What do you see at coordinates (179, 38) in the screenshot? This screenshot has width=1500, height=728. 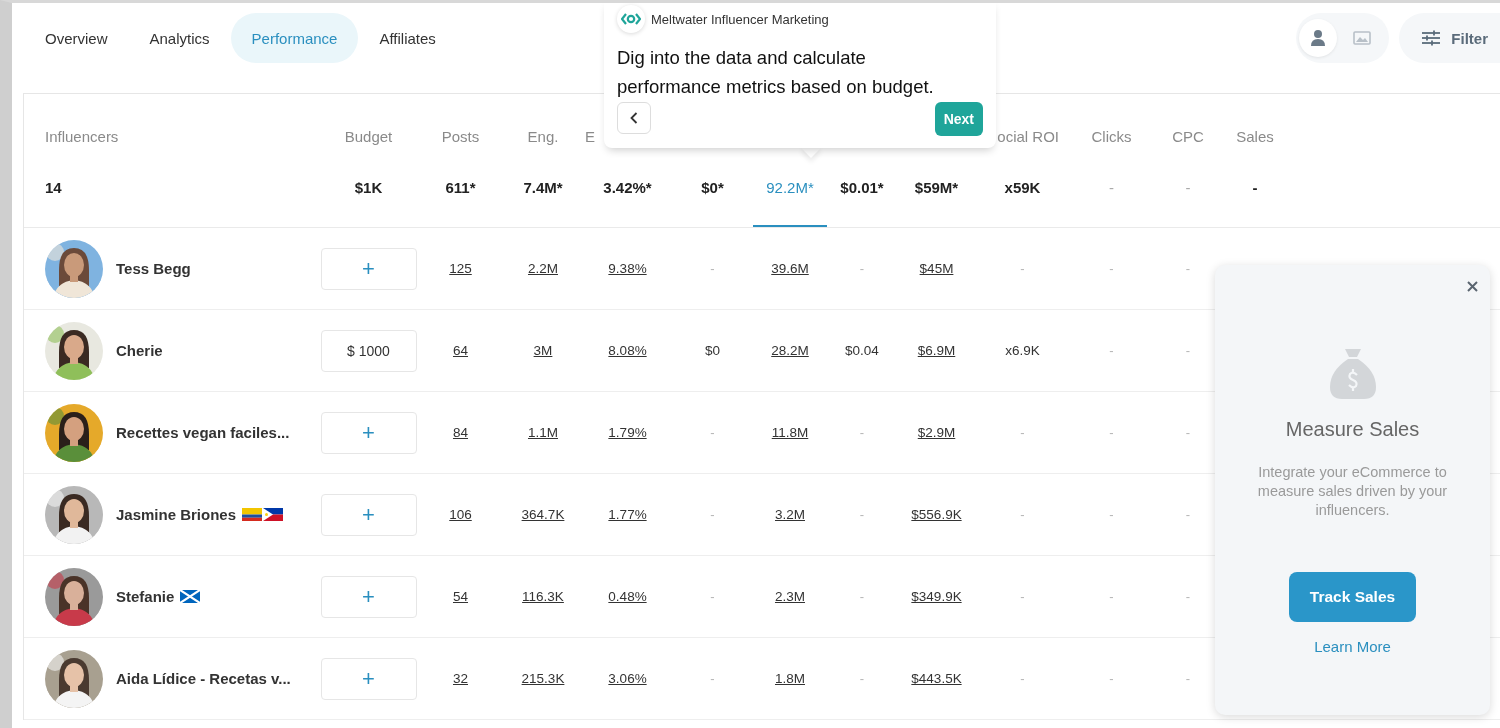 I see `tab: Analytics` at bounding box center [179, 38].